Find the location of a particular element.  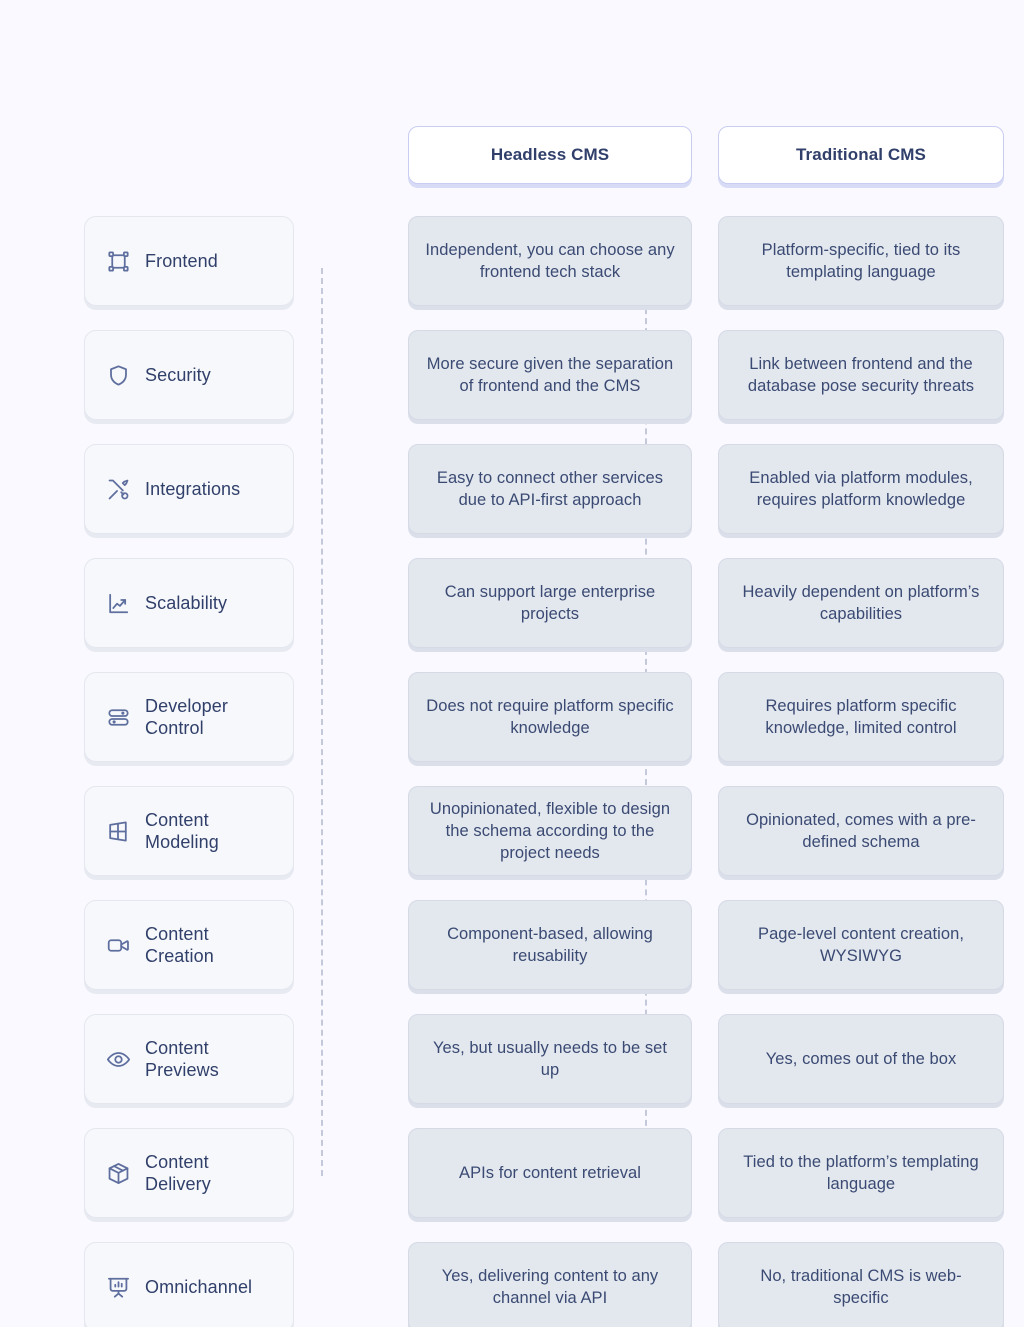

column-header-headless-cms-label: Headless CMS is located at coordinates (550, 154).